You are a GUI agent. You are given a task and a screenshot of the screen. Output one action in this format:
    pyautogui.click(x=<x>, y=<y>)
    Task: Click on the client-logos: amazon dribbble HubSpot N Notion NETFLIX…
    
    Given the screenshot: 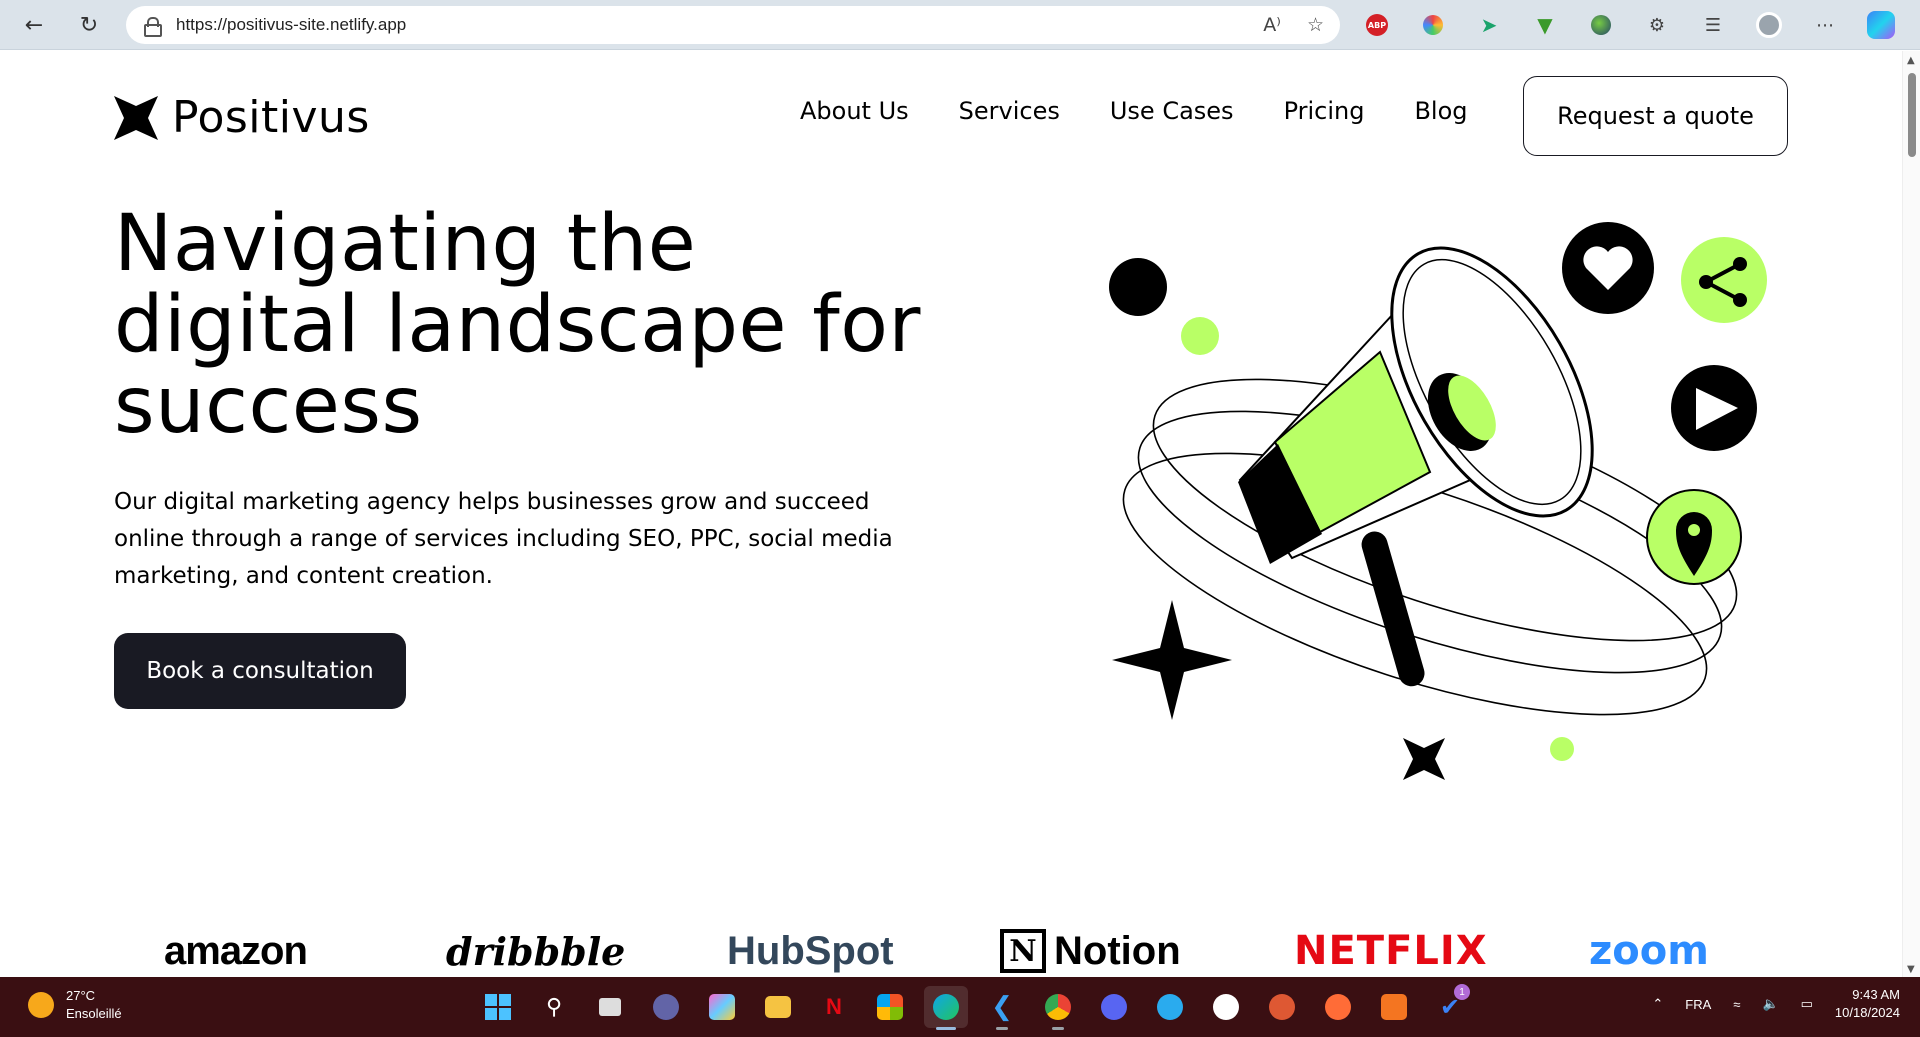 What is the action you would take?
    pyautogui.click(x=950, y=951)
    